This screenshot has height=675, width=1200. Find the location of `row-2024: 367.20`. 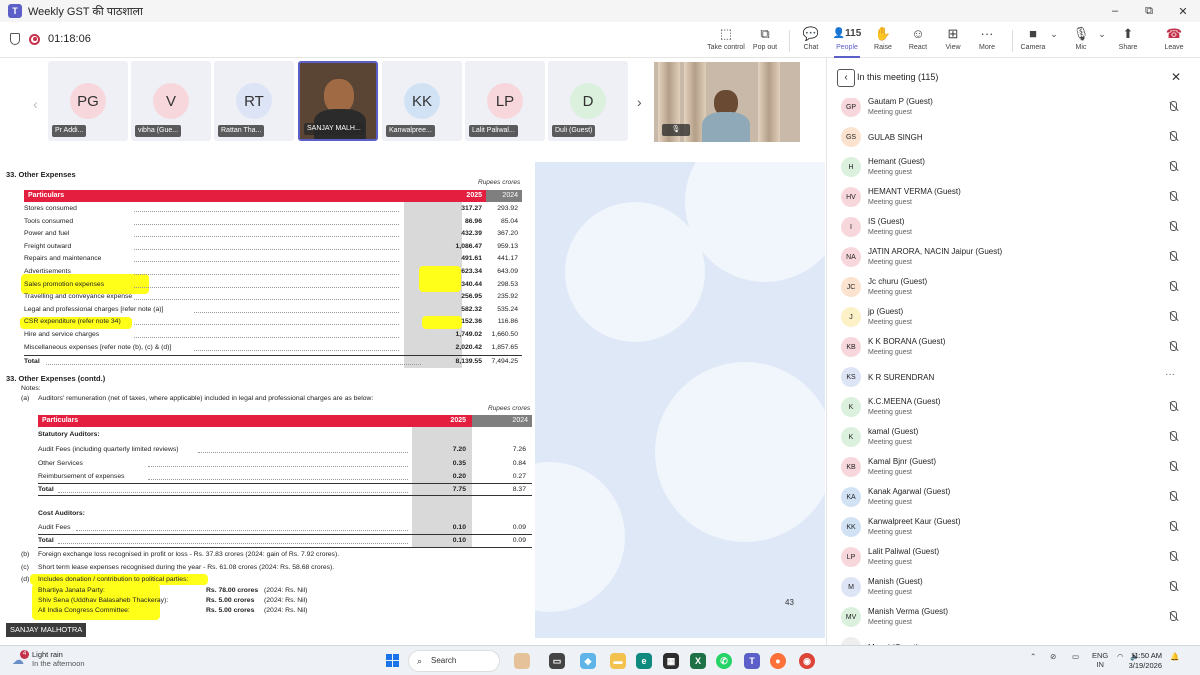

row-2024: 367.20 is located at coordinates (507, 234).